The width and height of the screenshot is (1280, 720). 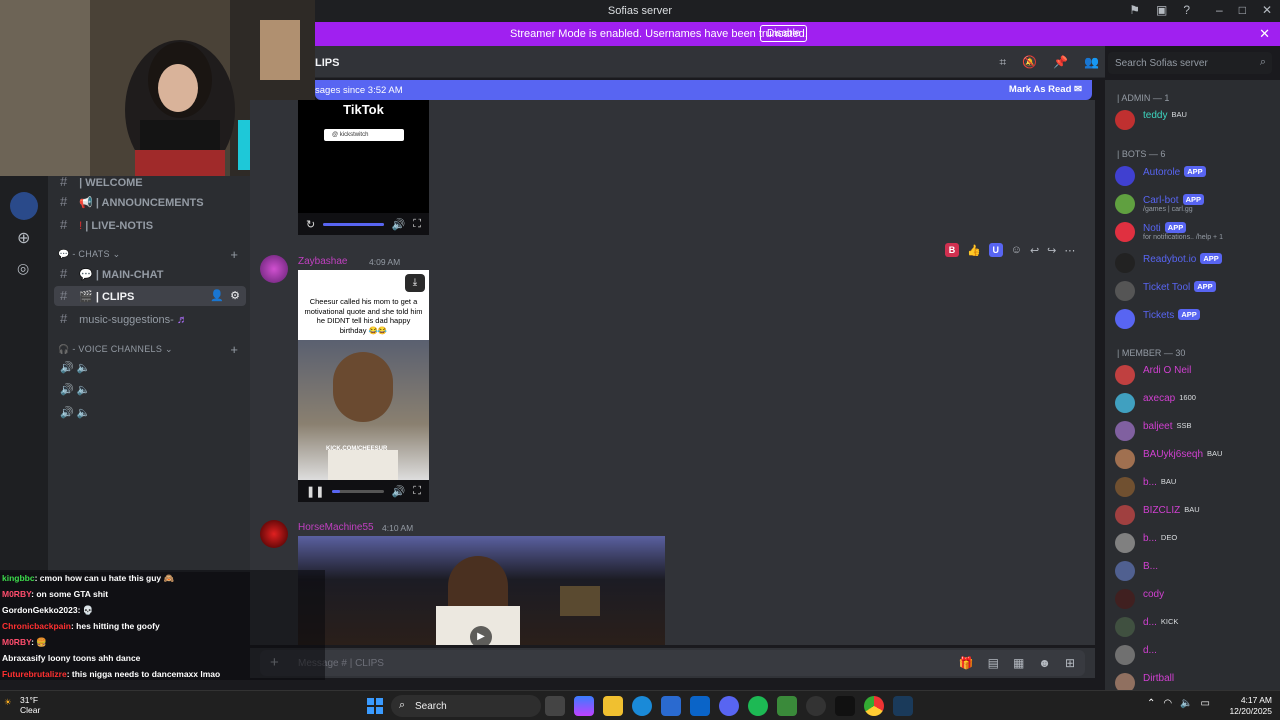 I want to click on channel-main-chat: # 💬 | MAIN-CHAT, so click(x=111, y=276).